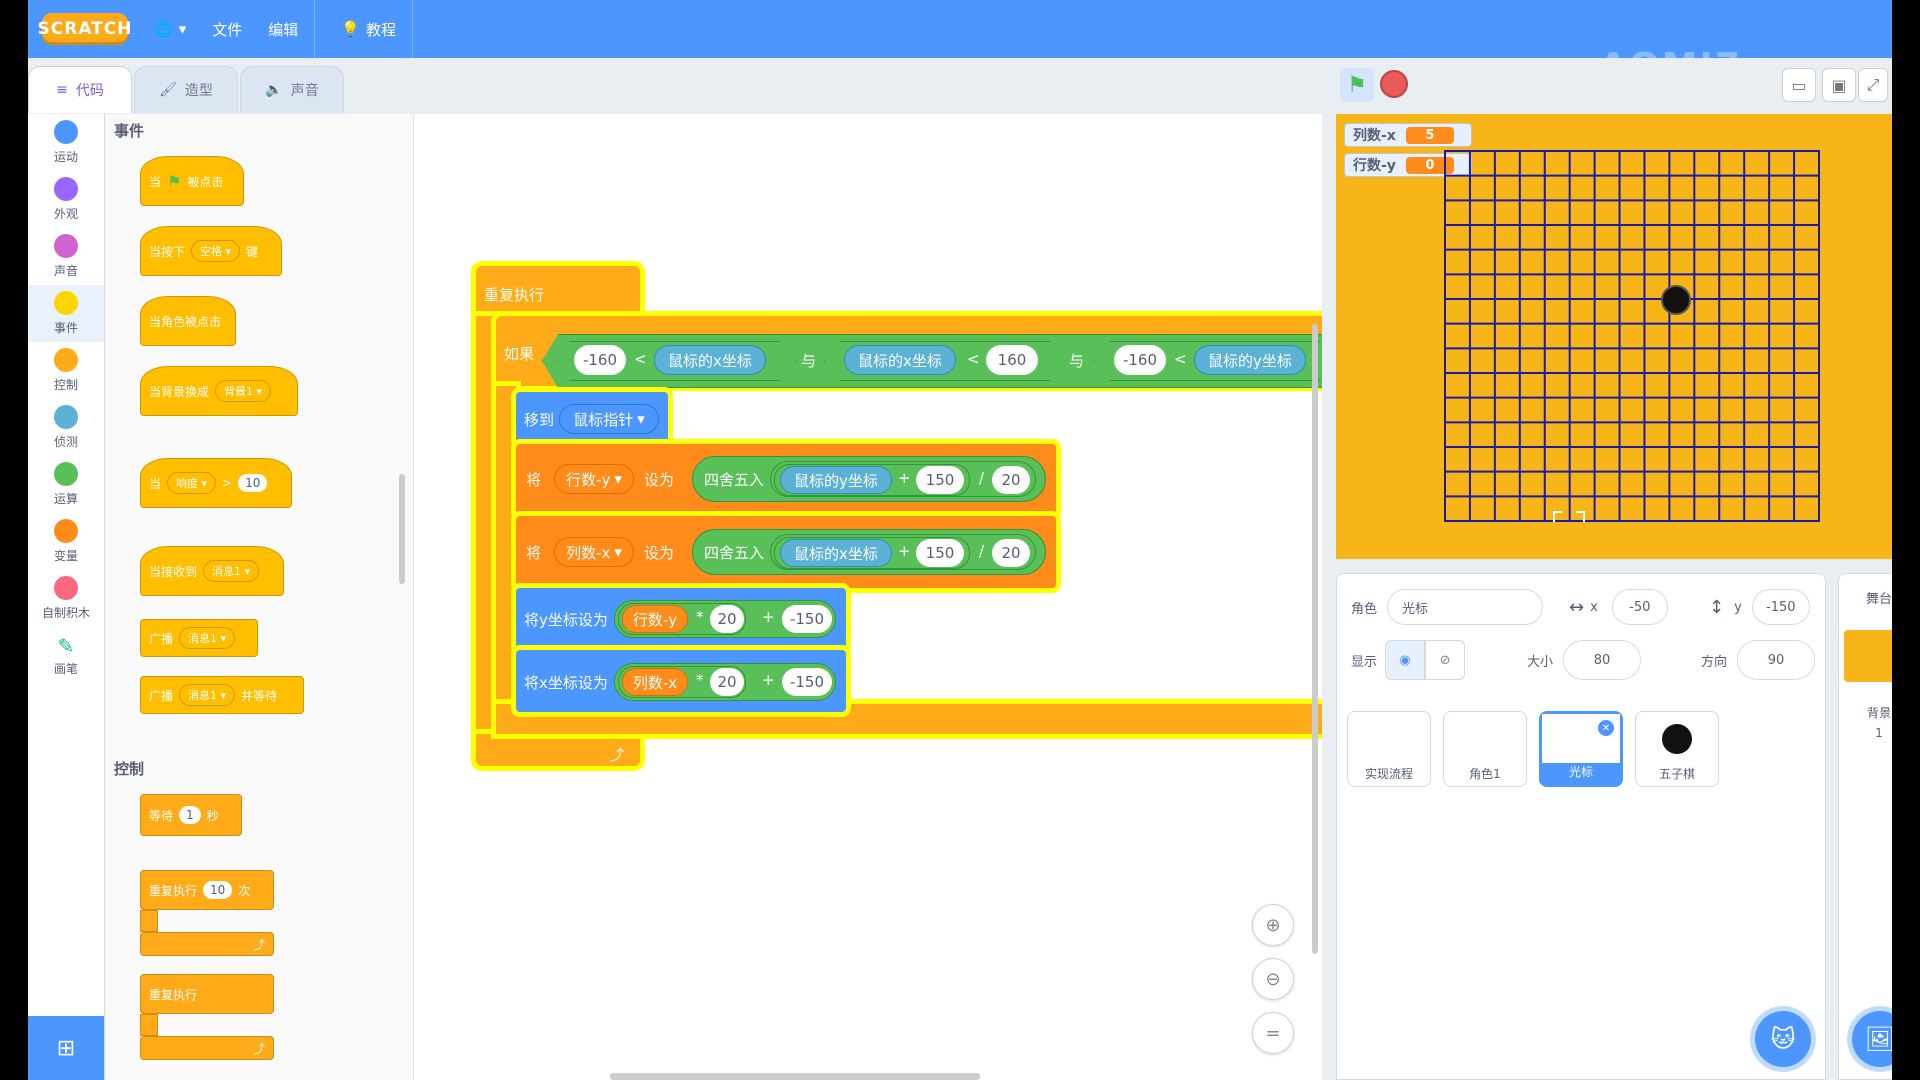 This screenshot has width=1920, height=1080. I want to click on zoom-in-button: ⊕, so click(1273, 925).